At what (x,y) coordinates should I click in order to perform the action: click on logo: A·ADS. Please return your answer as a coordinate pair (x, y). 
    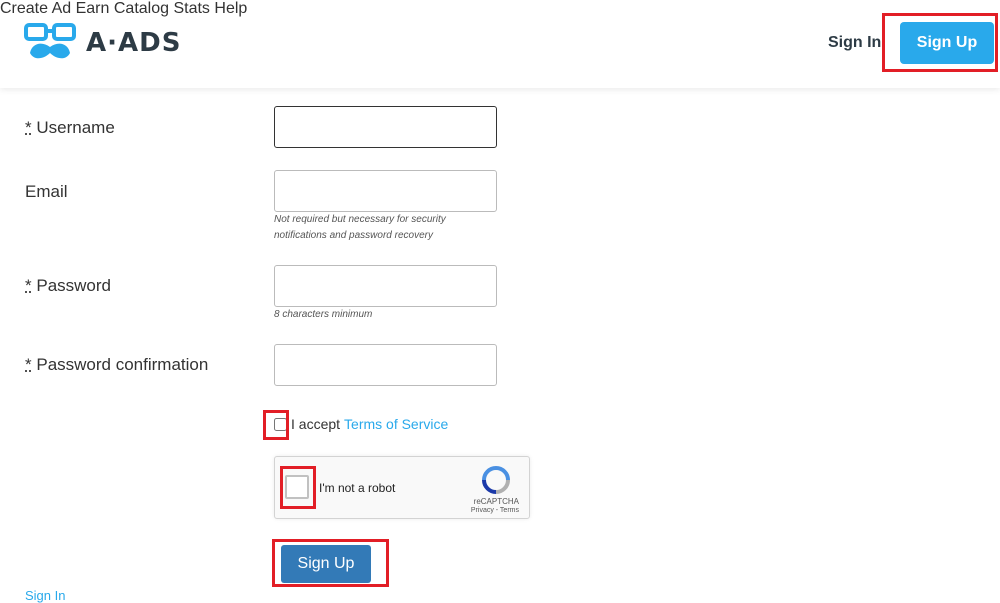
    Looking at the image, I should click on (102, 43).